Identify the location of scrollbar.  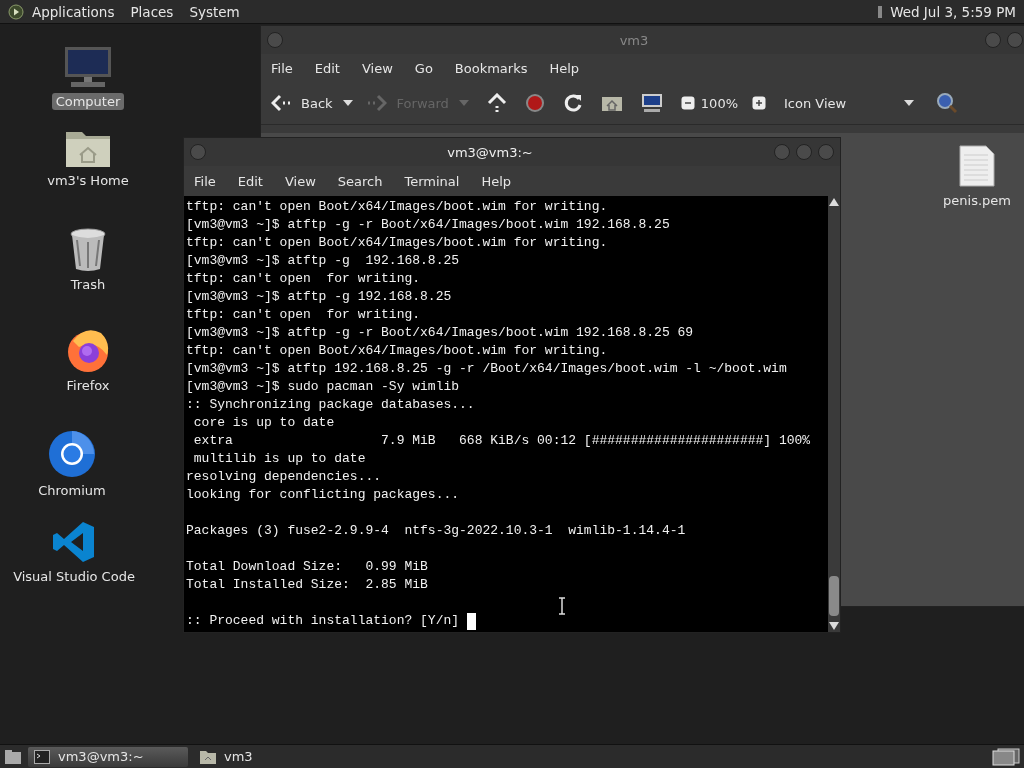
(834, 414).